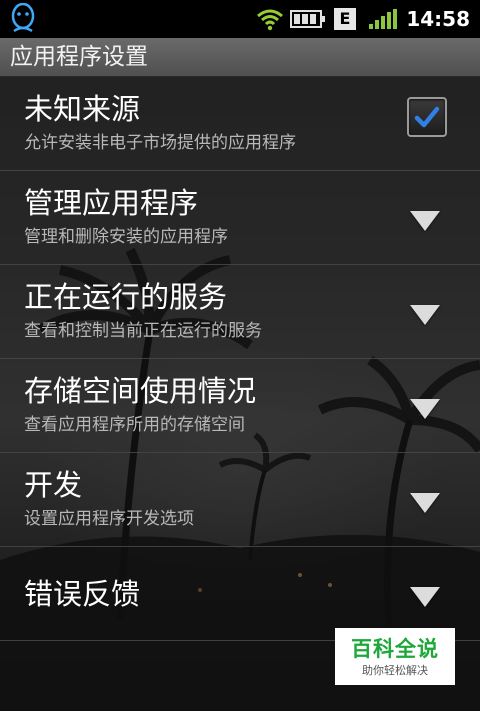 The image size is (480, 711). I want to click on setting-unknown-sources: 未知来源 允许安装非电子市场提供的应用程序, so click(240, 124).